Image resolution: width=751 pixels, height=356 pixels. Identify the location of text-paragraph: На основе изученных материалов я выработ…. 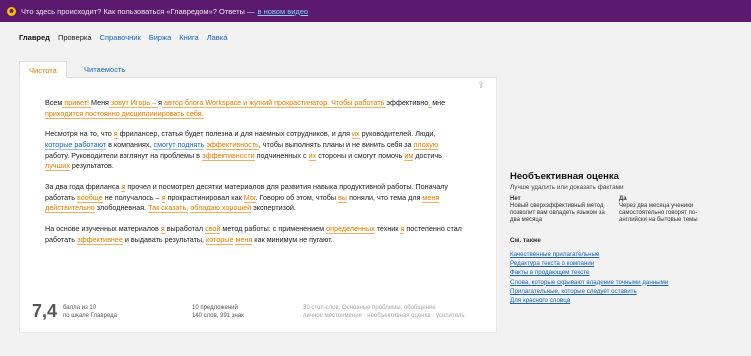
(254, 234).